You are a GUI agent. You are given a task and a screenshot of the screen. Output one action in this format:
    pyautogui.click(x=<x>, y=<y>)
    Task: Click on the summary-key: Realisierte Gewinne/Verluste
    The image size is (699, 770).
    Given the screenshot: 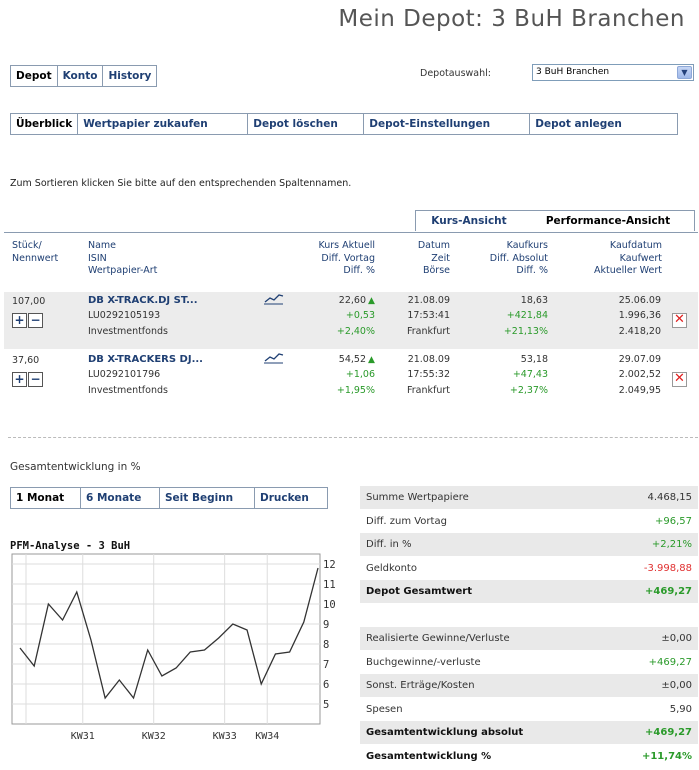 What is the action you would take?
    pyautogui.click(x=438, y=638)
    